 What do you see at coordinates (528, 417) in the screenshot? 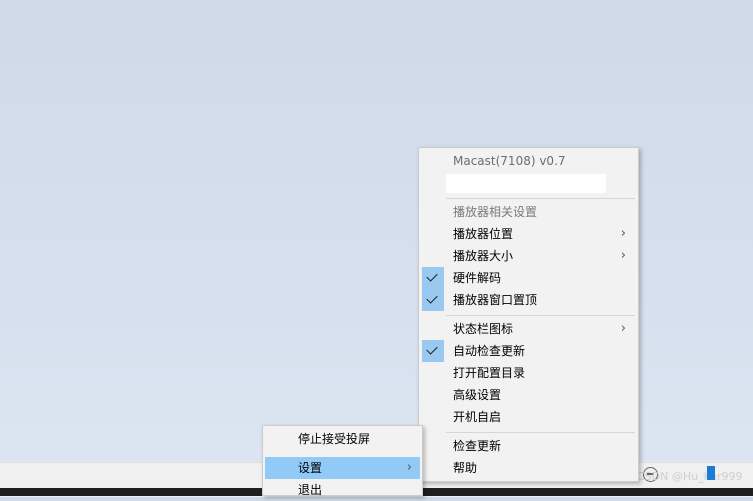
I see `menu-item-autostart: 开机自启` at bounding box center [528, 417].